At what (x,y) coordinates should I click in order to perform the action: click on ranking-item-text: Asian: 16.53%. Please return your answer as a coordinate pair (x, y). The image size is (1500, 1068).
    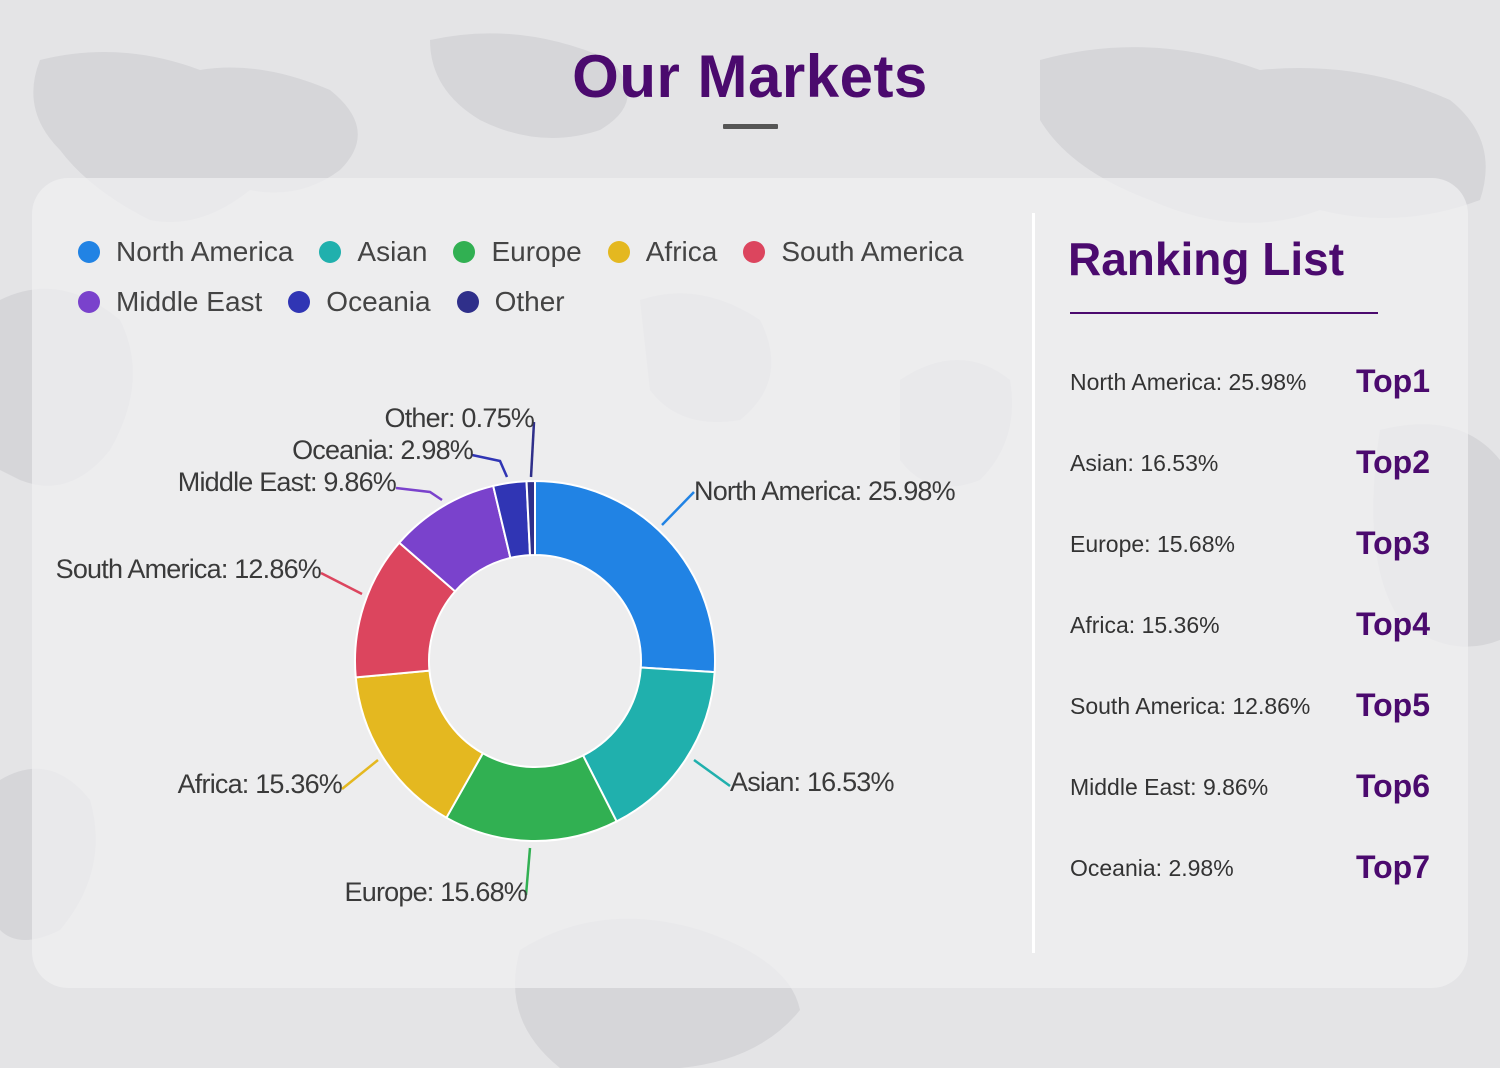
    Looking at the image, I should click on (1144, 463).